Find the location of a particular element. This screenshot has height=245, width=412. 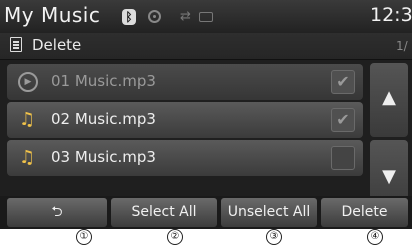

app-title: My Music is located at coordinates (52, 15).